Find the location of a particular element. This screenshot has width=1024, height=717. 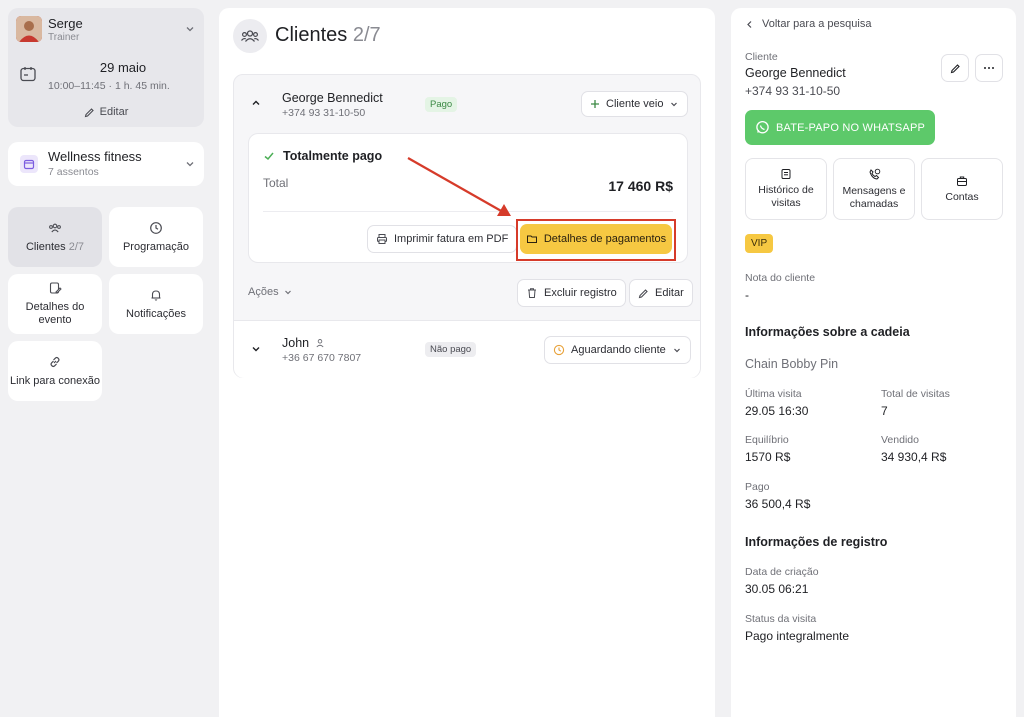

trash-icon is located at coordinates (532, 293).